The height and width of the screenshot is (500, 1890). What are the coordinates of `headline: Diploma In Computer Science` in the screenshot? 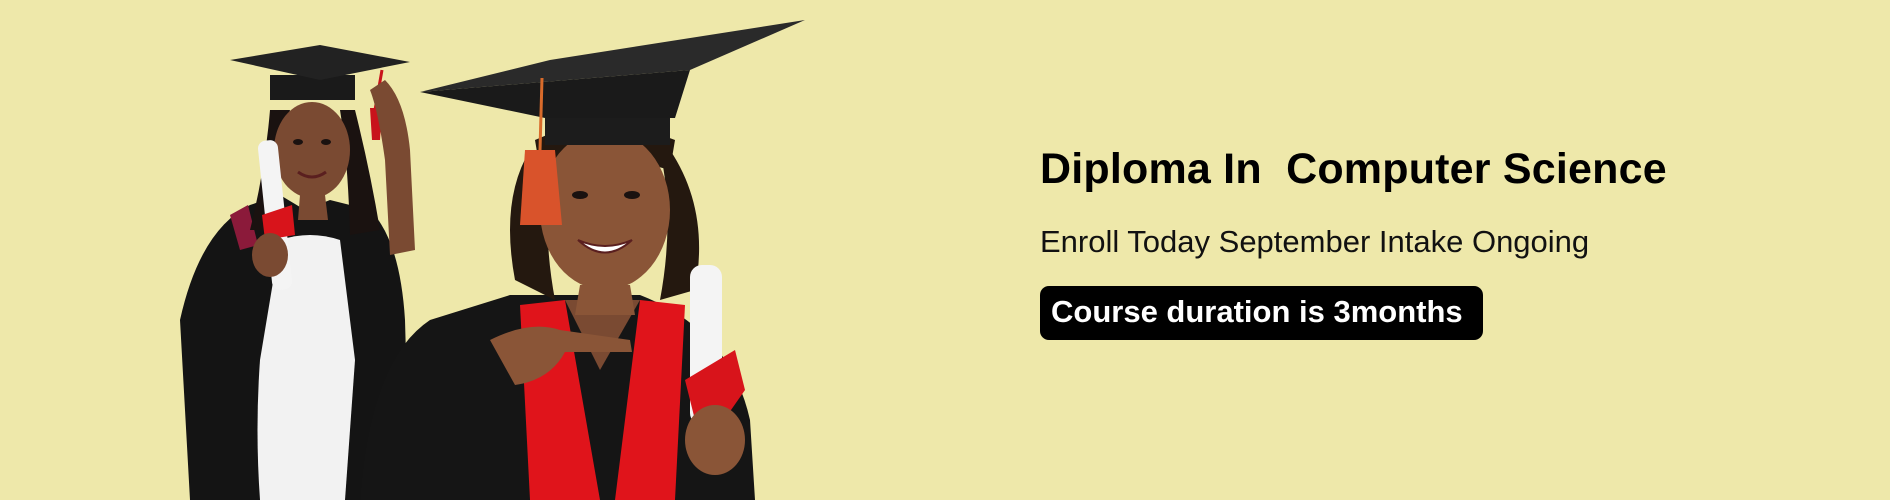 It's located at (1353, 169).